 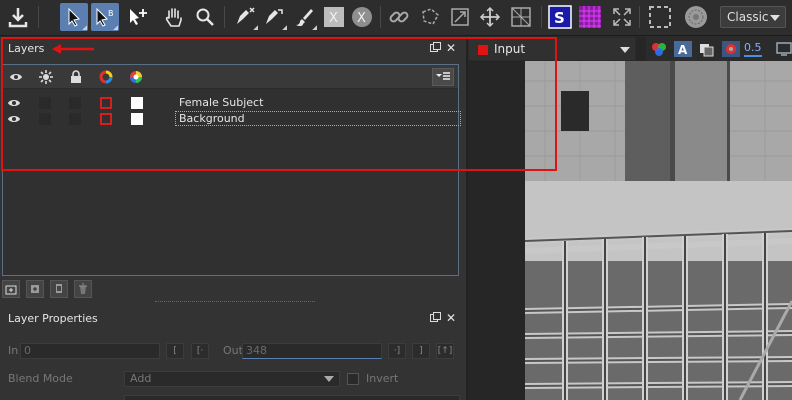 What do you see at coordinates (200, 351) in the screenshot?
I see `in-go-button: [·` at bounding box center [200, 351].